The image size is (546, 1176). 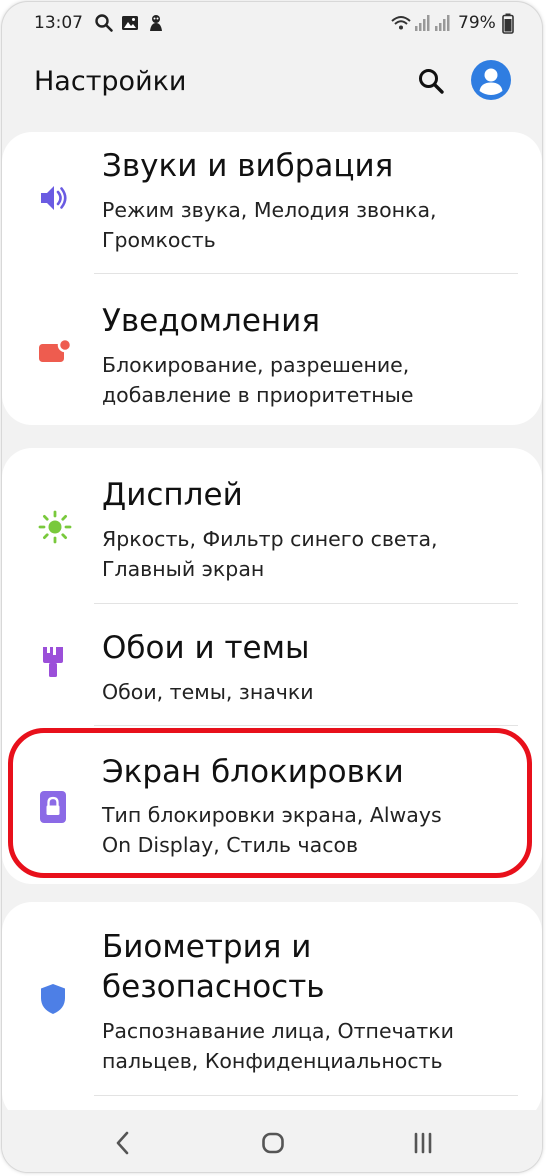 I want to click on settings-item-title: Уведомления, so click(x=211, y=321).